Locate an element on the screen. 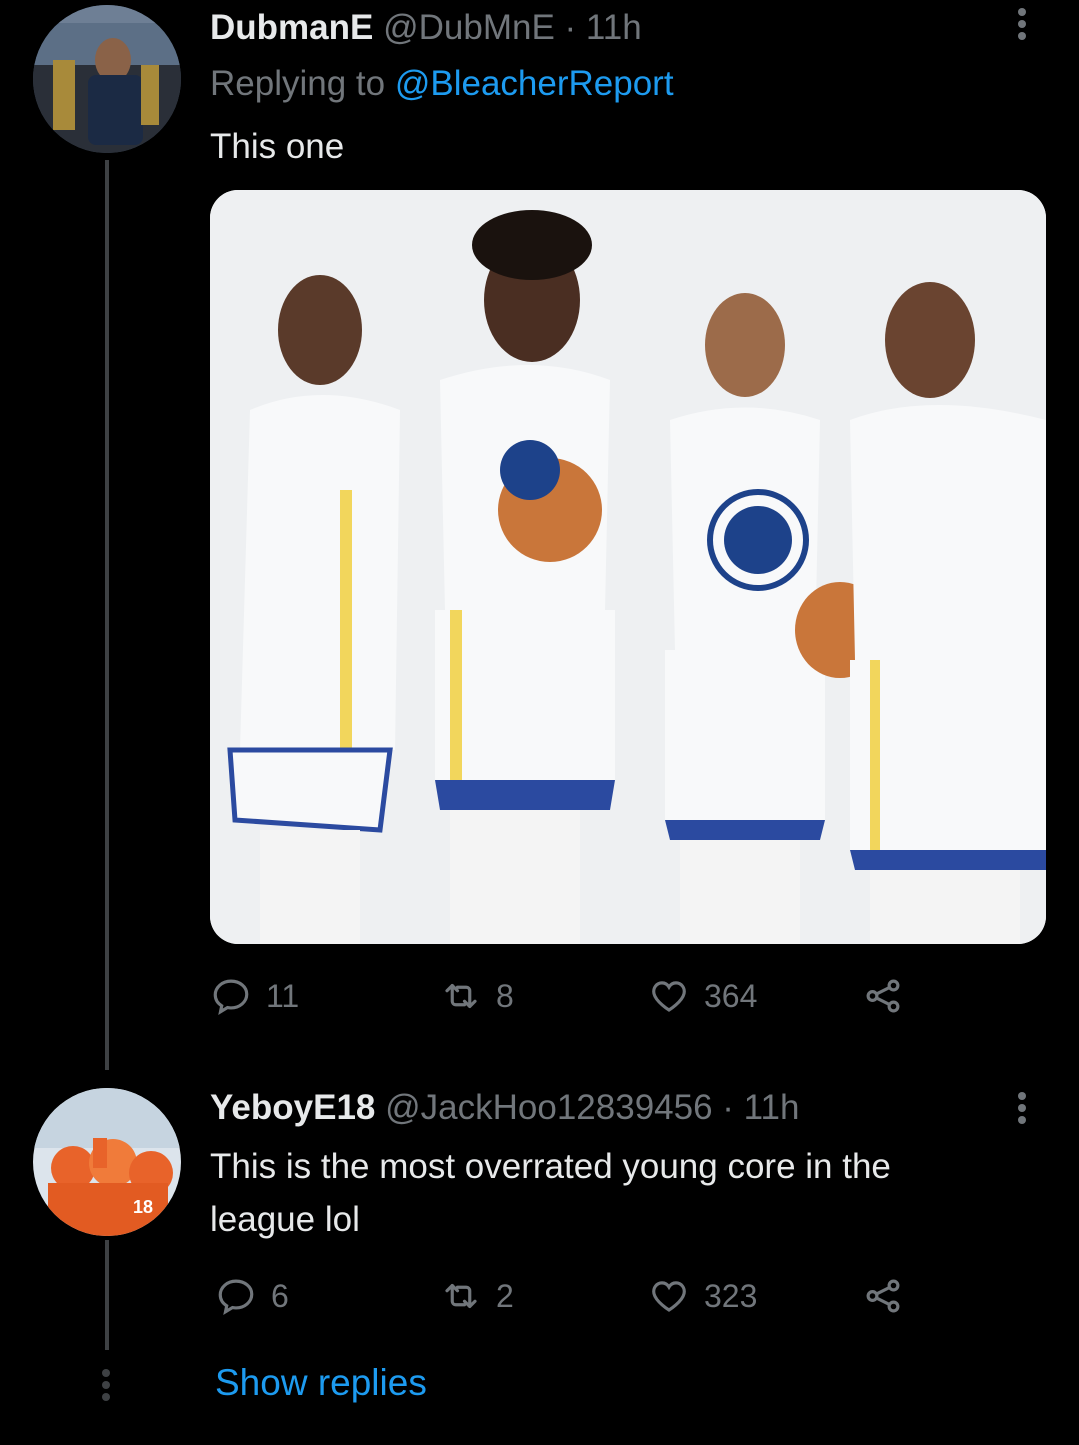 This screenshot has height=1445, width=1079. replying-to-line: Replying to @BleacherReport is located at coordinates (442, 84).